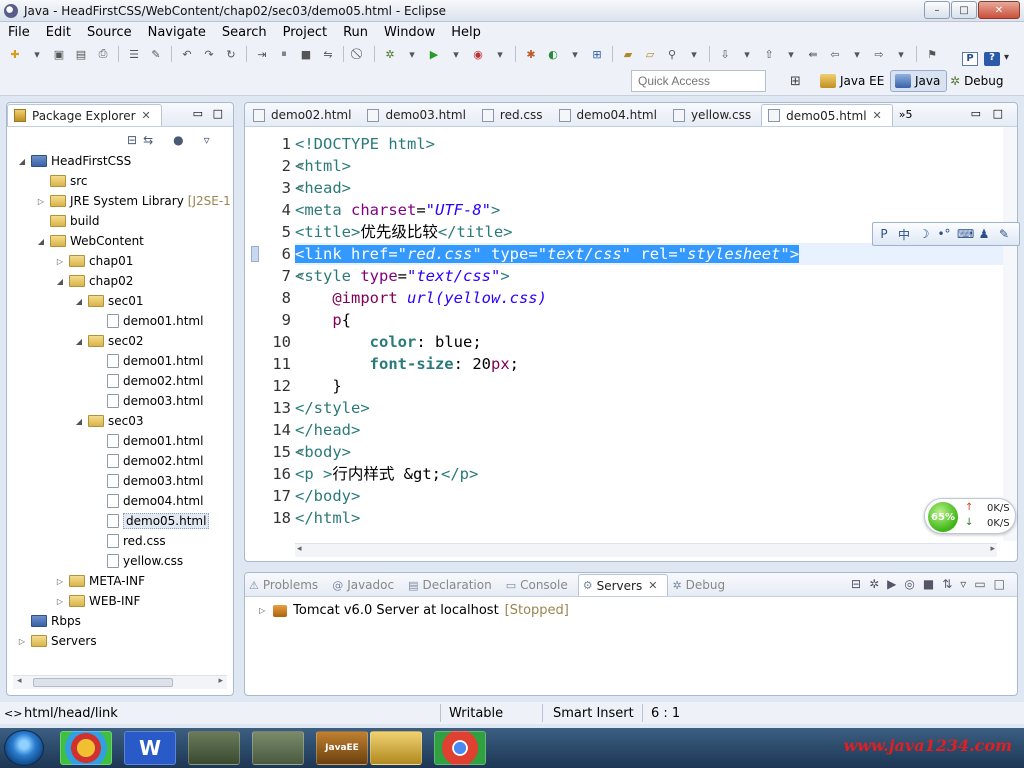 This screenshot has height=768, width=1024. What do you see at coordinates (359, 54) in the screenshot?
I see `skip-breakpoints-icon: ⃠` at bounding box center [359, 54].